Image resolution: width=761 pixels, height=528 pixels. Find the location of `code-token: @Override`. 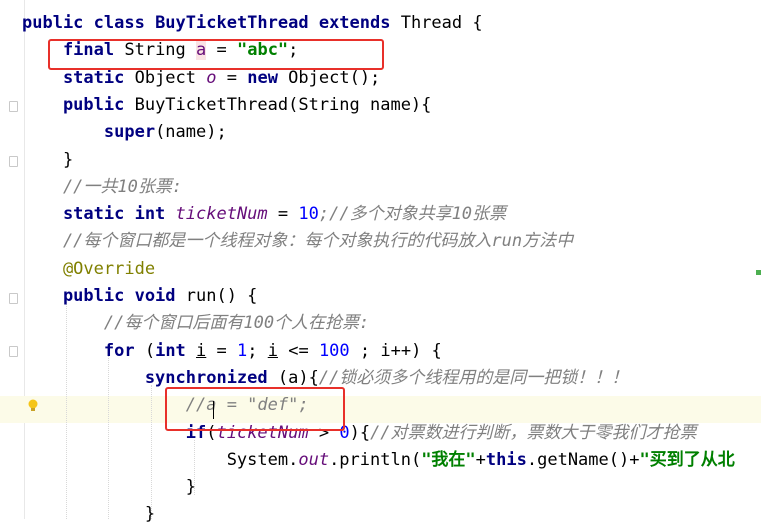

code-token: @Override is located at coordinates (89, 268).